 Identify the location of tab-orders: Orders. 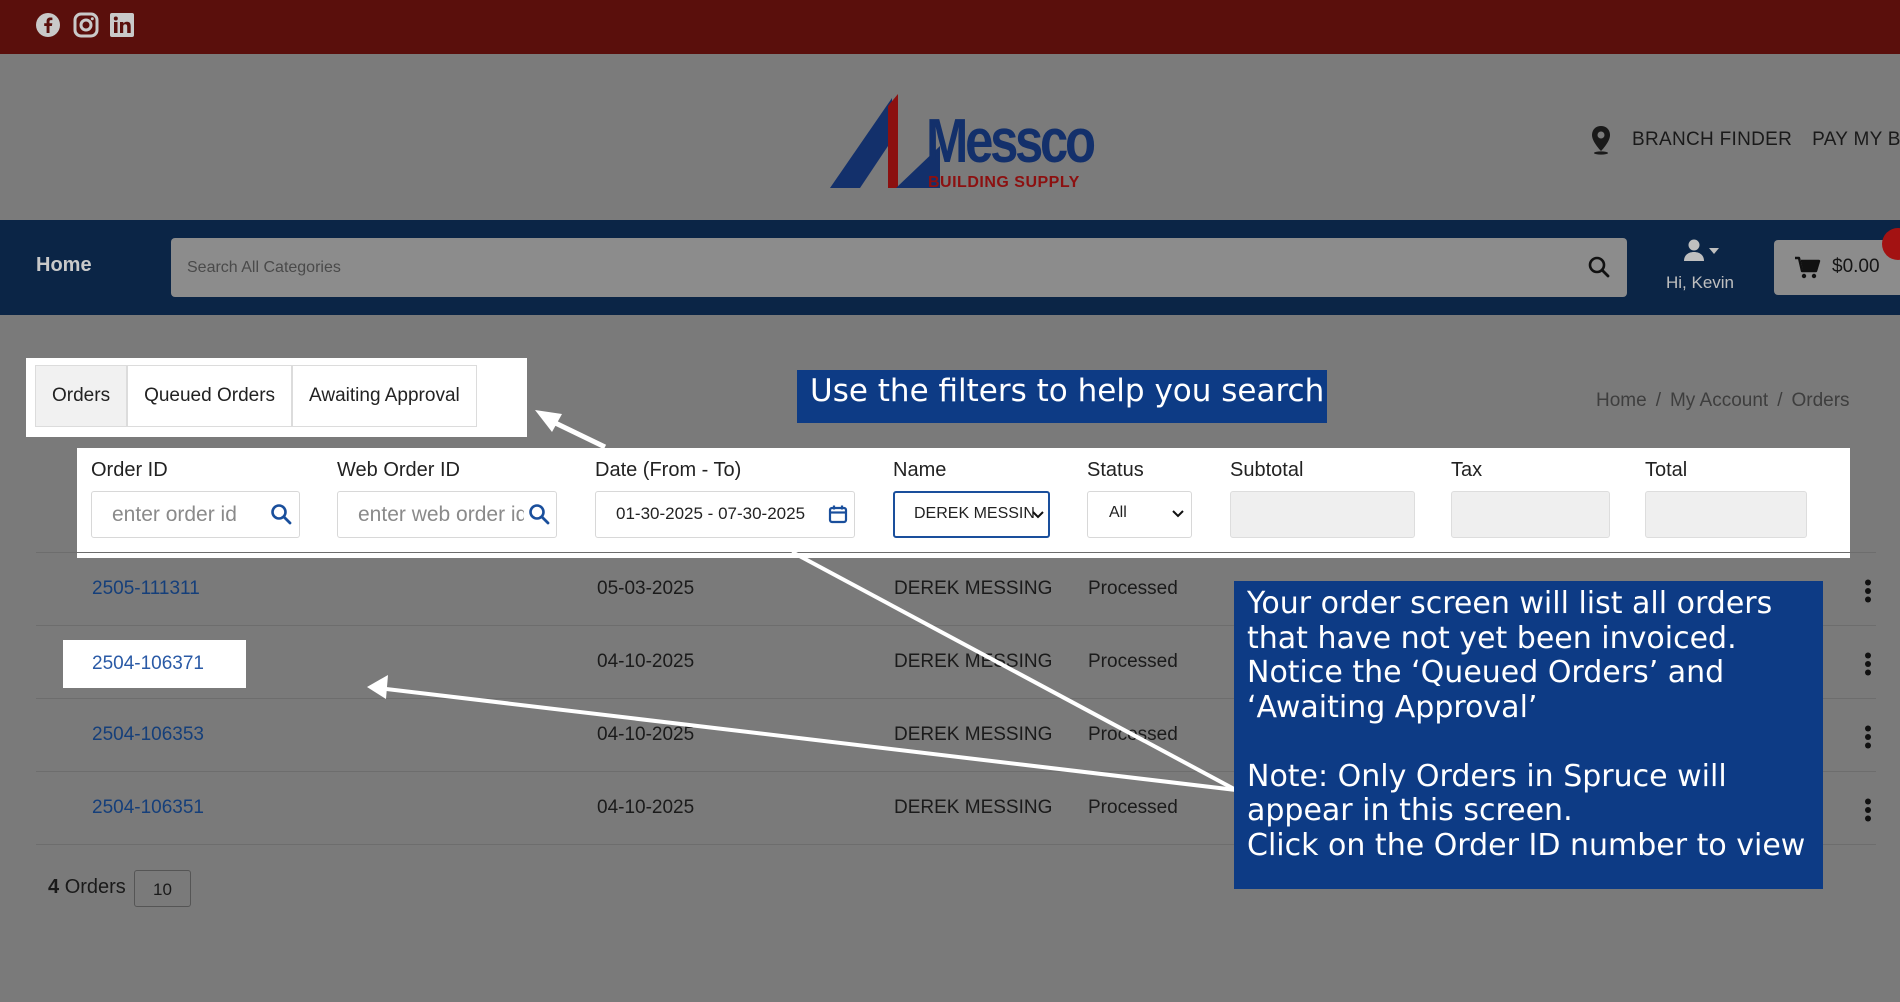
(81, 396).